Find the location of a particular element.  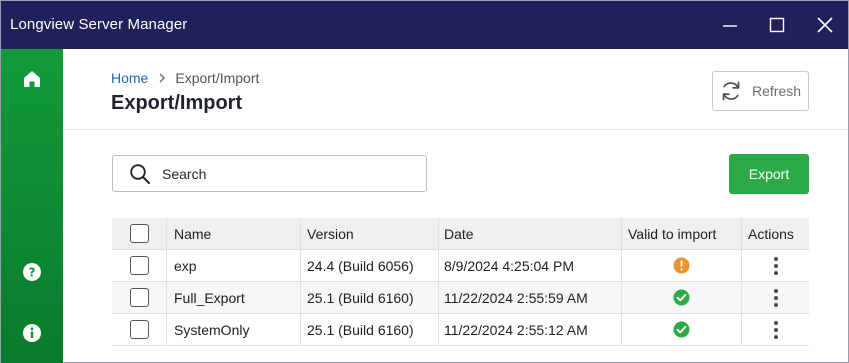

breadcrumb: Home Export/Import is located at coordinates (185, 78).